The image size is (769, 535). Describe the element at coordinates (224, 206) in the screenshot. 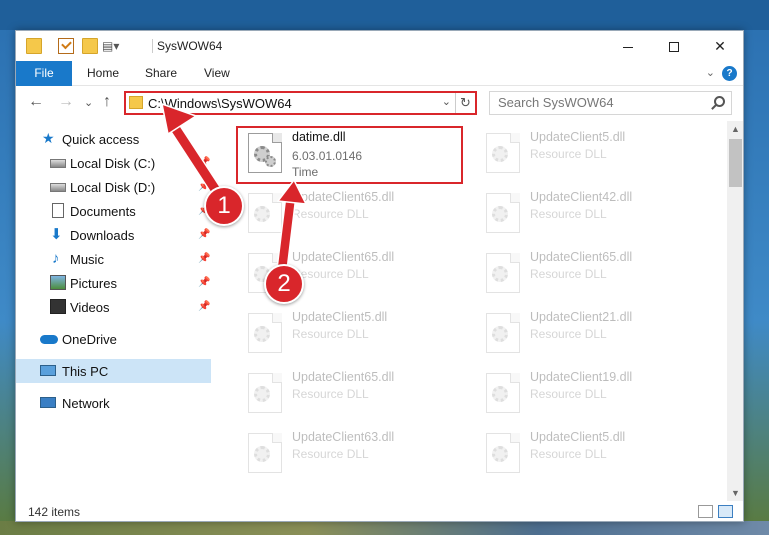

I see `step-1-badge: 1` at that location.